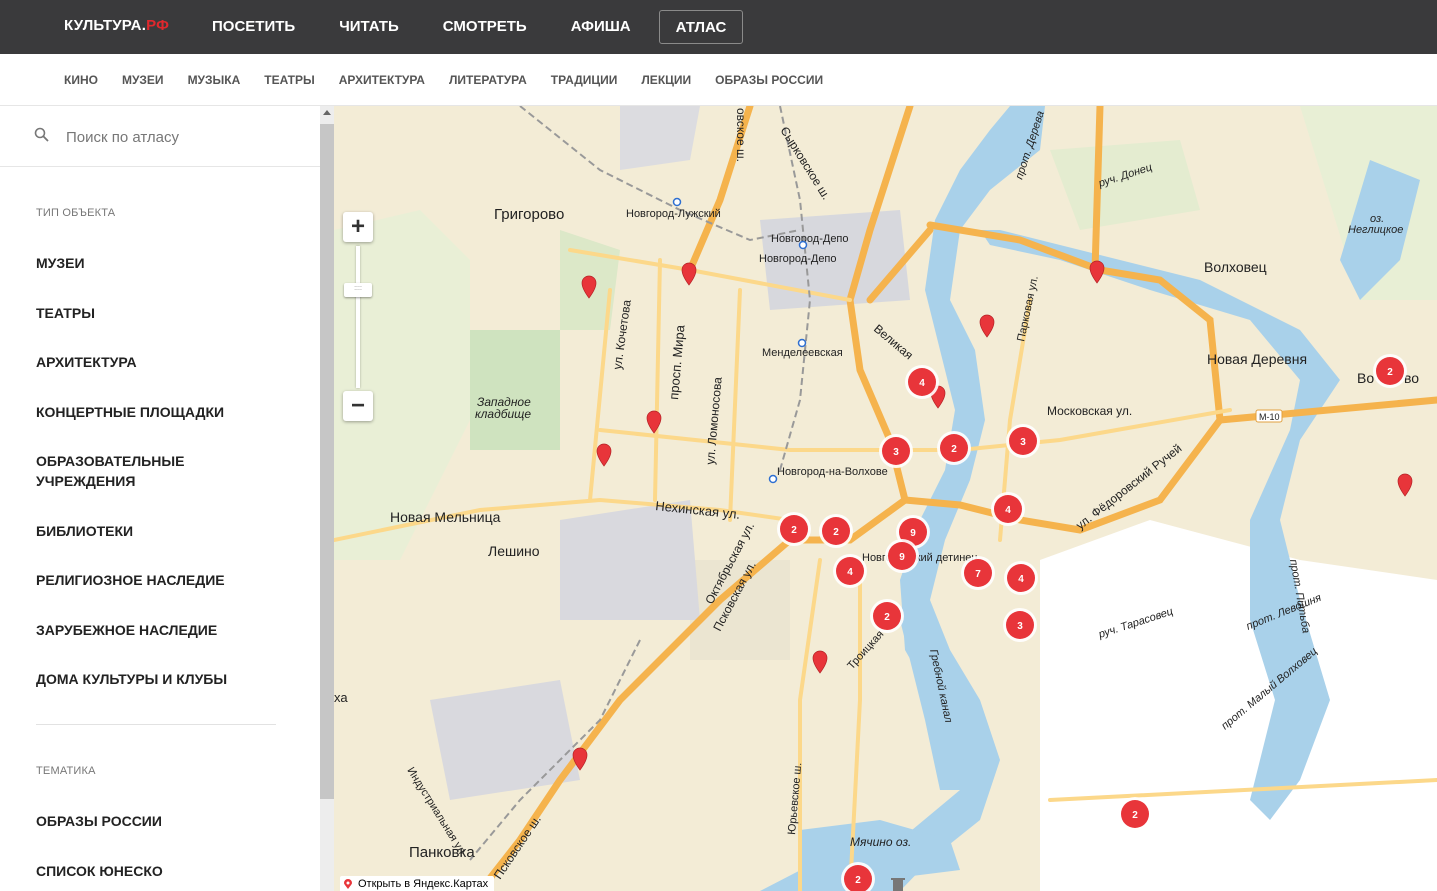  What do you see at coordinates (601, 27) in the screenshot?
I see `nav-afisha: АФИША` at bounding box center [601, 27].